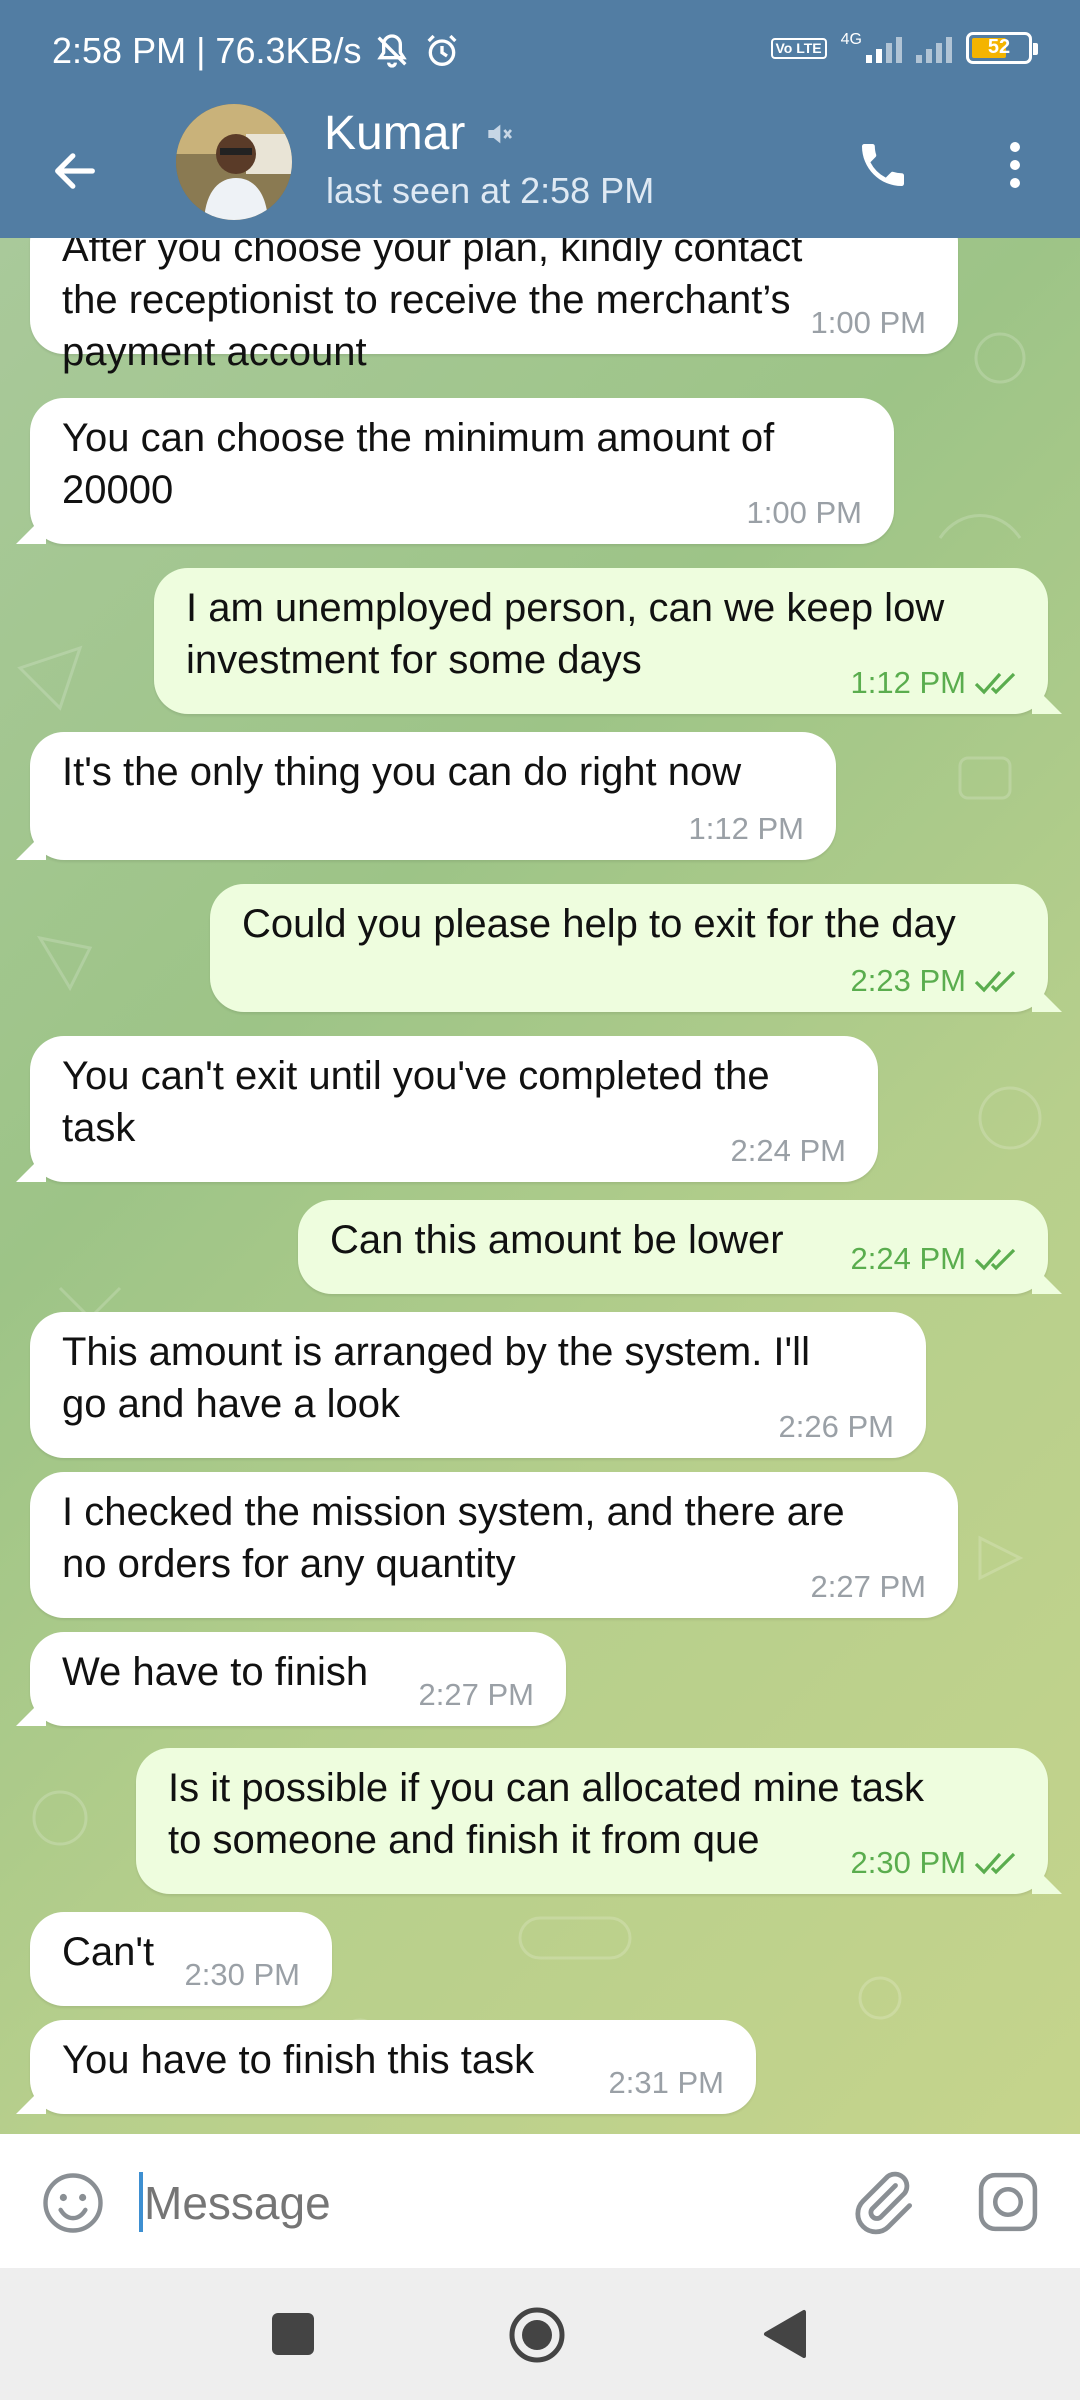  I want to click on status-time: 2:58 PM | 76.3KB/s, so click(207, 50).